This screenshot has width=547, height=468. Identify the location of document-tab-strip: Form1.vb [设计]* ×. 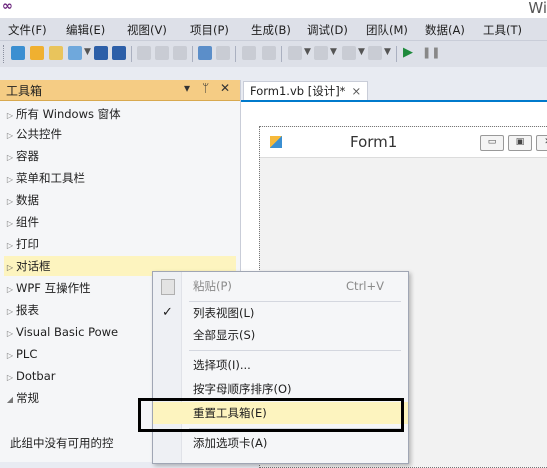
(394, 90).